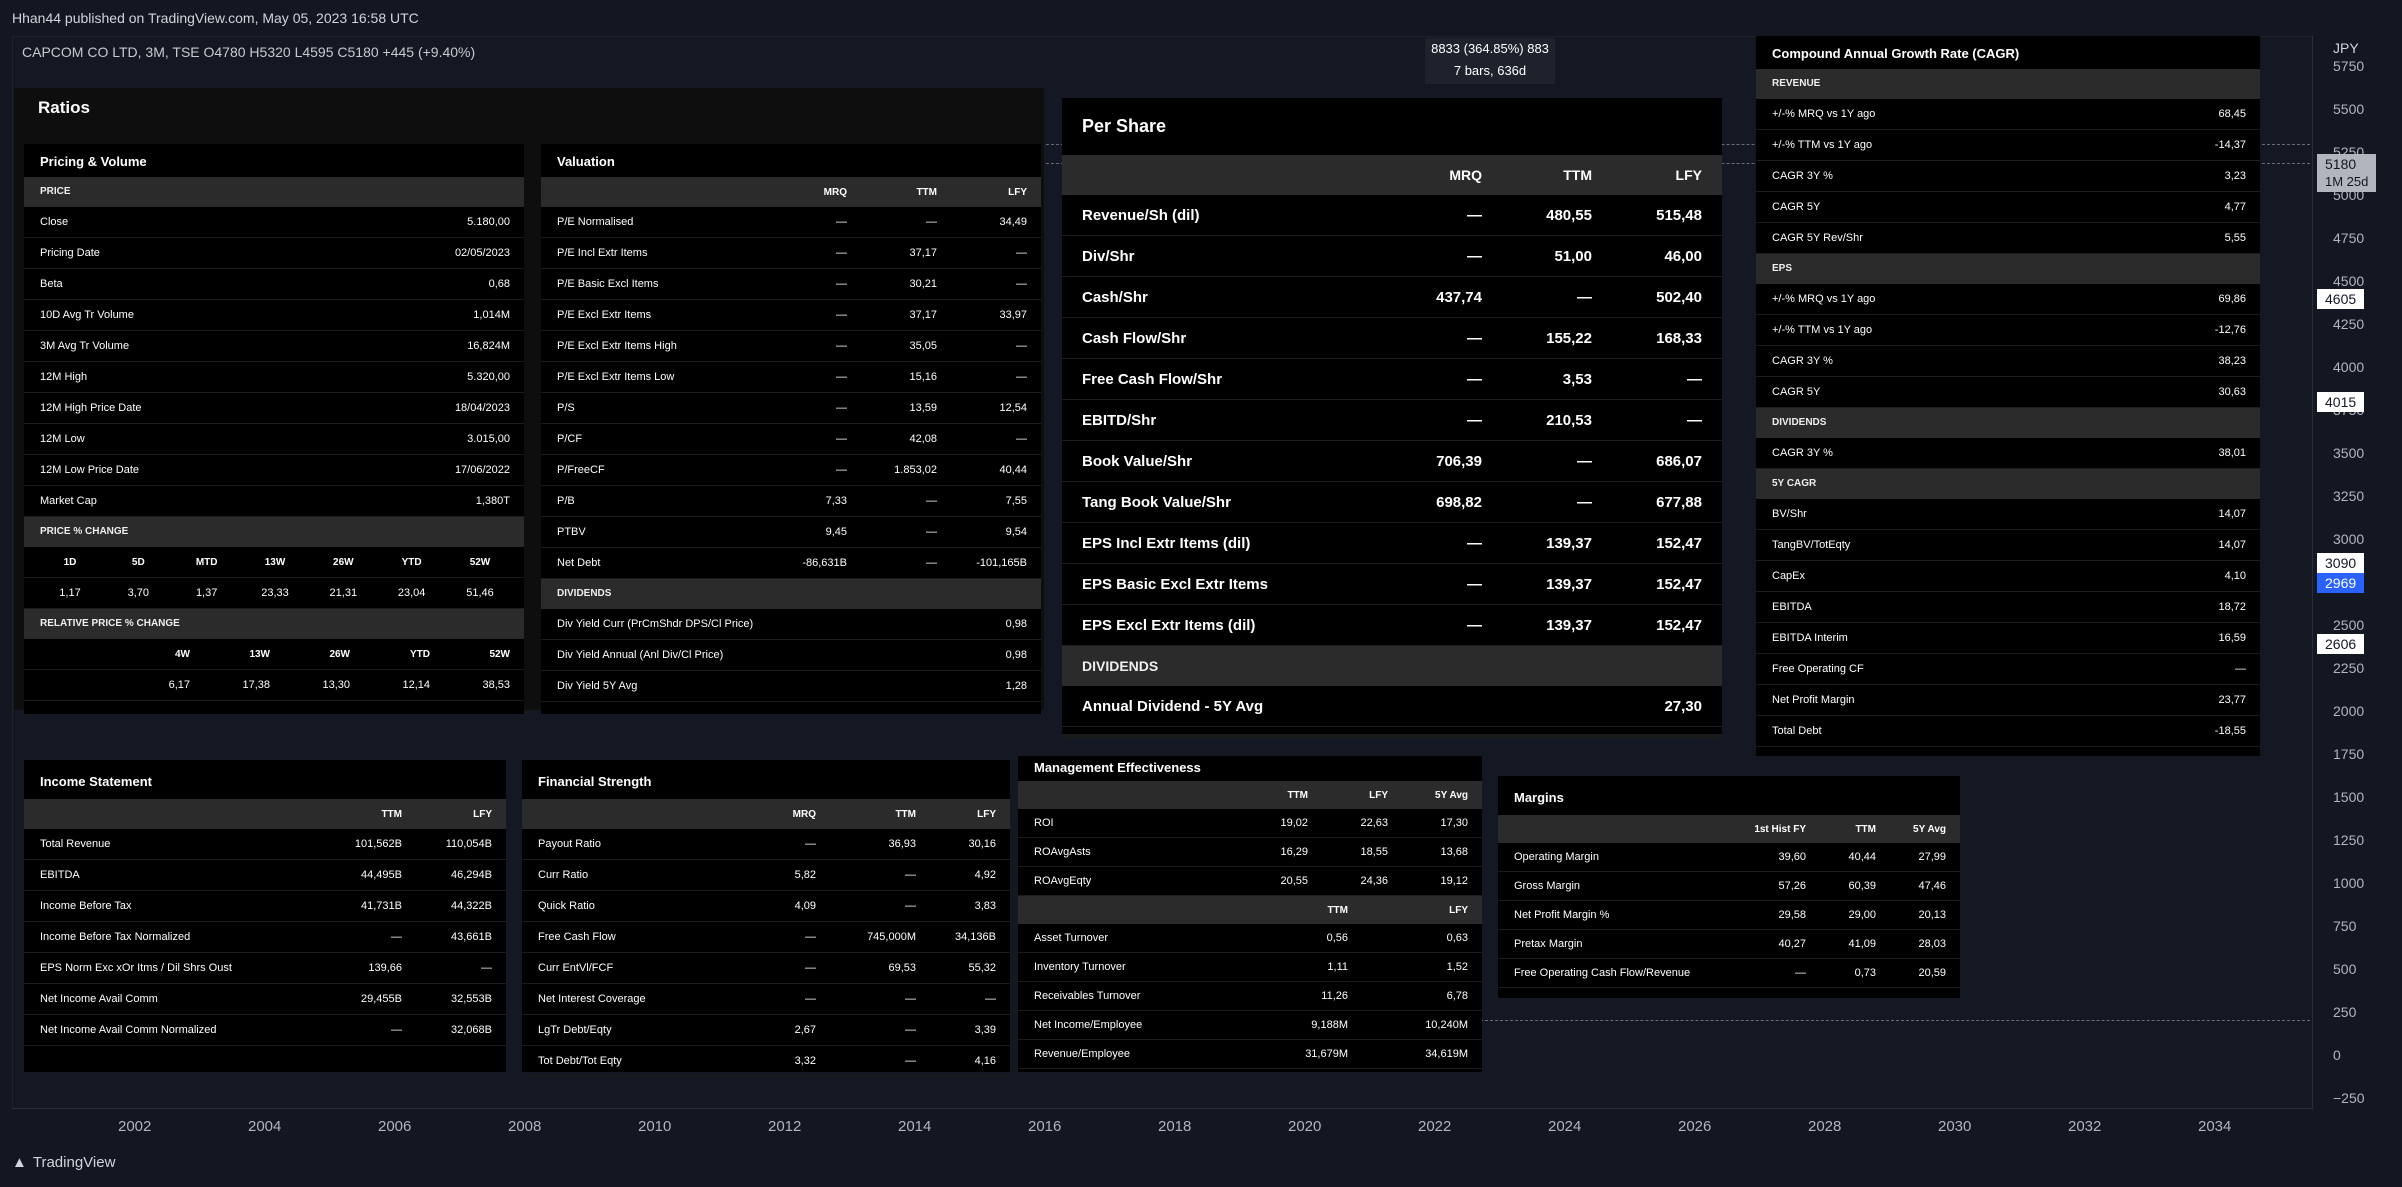 The width and height of the screenshot is (2402, 1187). Describe the element at coordinates (1584, 297) in the screenshot. I see `per-share-row-b: —` at that location.